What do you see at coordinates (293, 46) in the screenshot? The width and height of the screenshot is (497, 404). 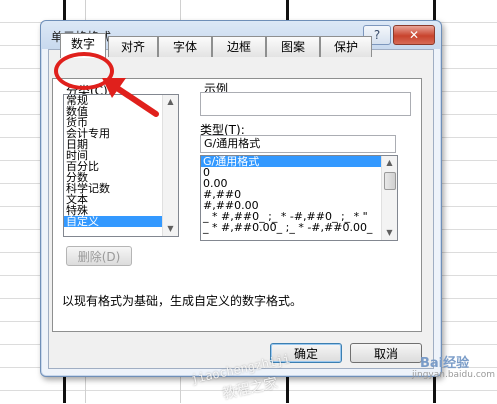 I see `tab-pattern: 图案` at bounding box center [293, 46].